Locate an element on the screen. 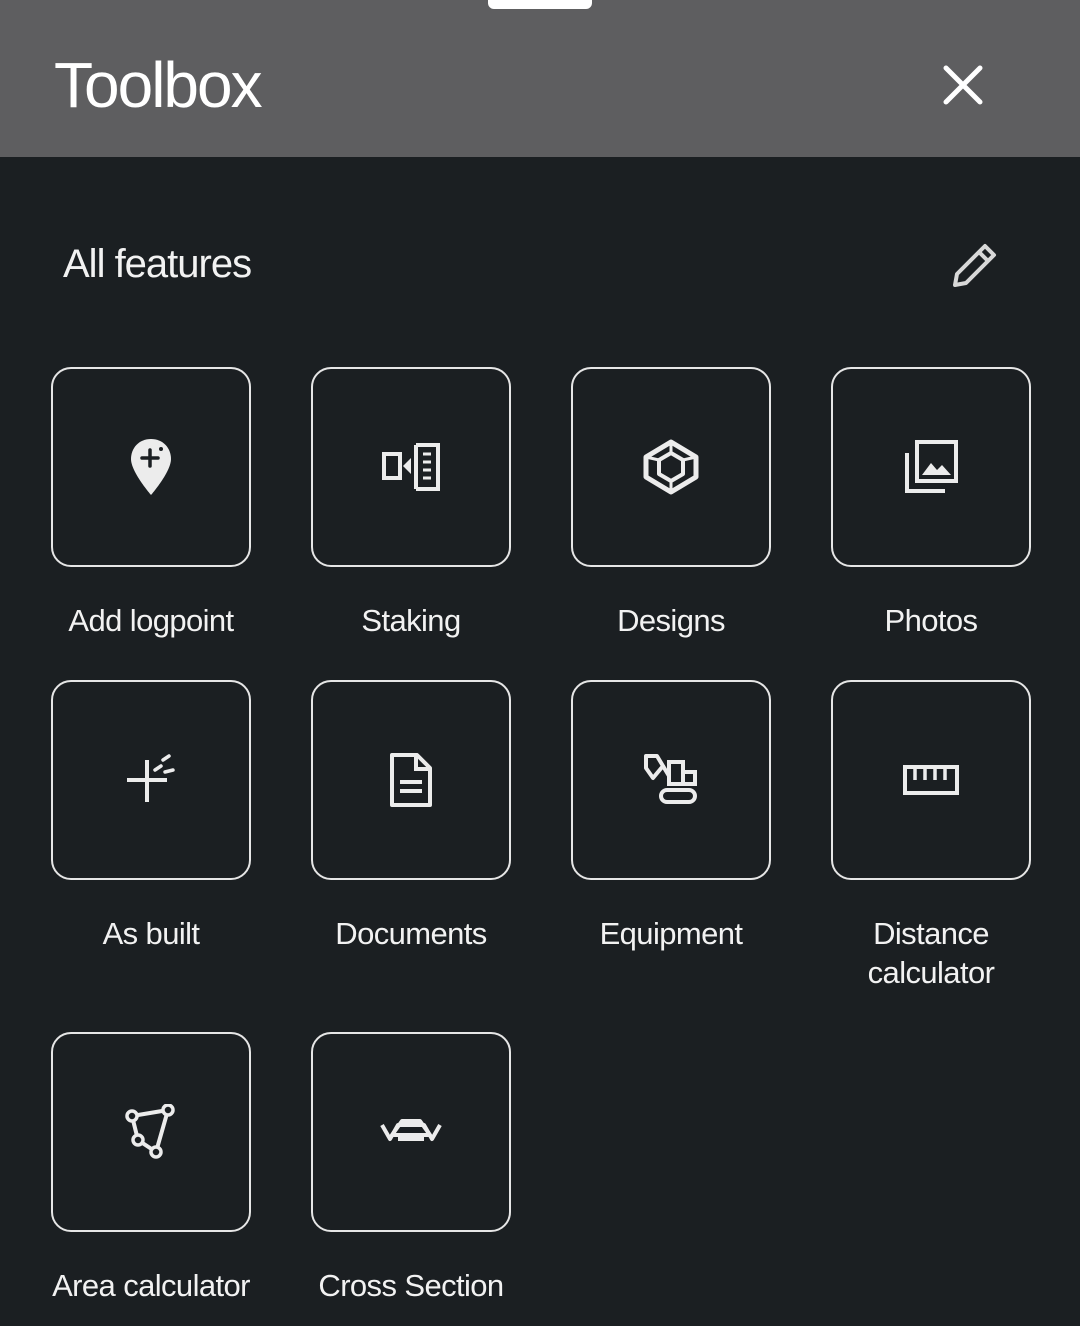  feature-as-built: As built is located at coordinates (151, 856).